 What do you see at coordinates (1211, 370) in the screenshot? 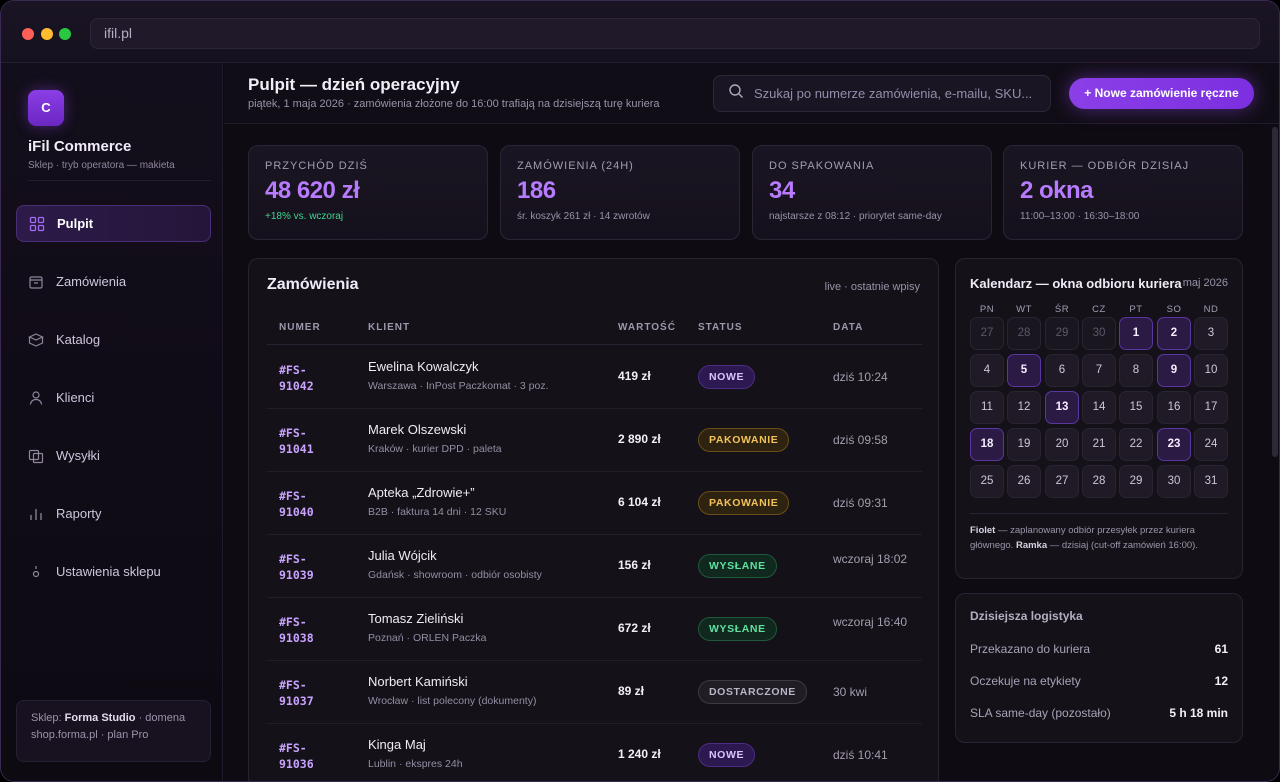
I see `calendar-day: 10` at bounding box center [1211, 370].